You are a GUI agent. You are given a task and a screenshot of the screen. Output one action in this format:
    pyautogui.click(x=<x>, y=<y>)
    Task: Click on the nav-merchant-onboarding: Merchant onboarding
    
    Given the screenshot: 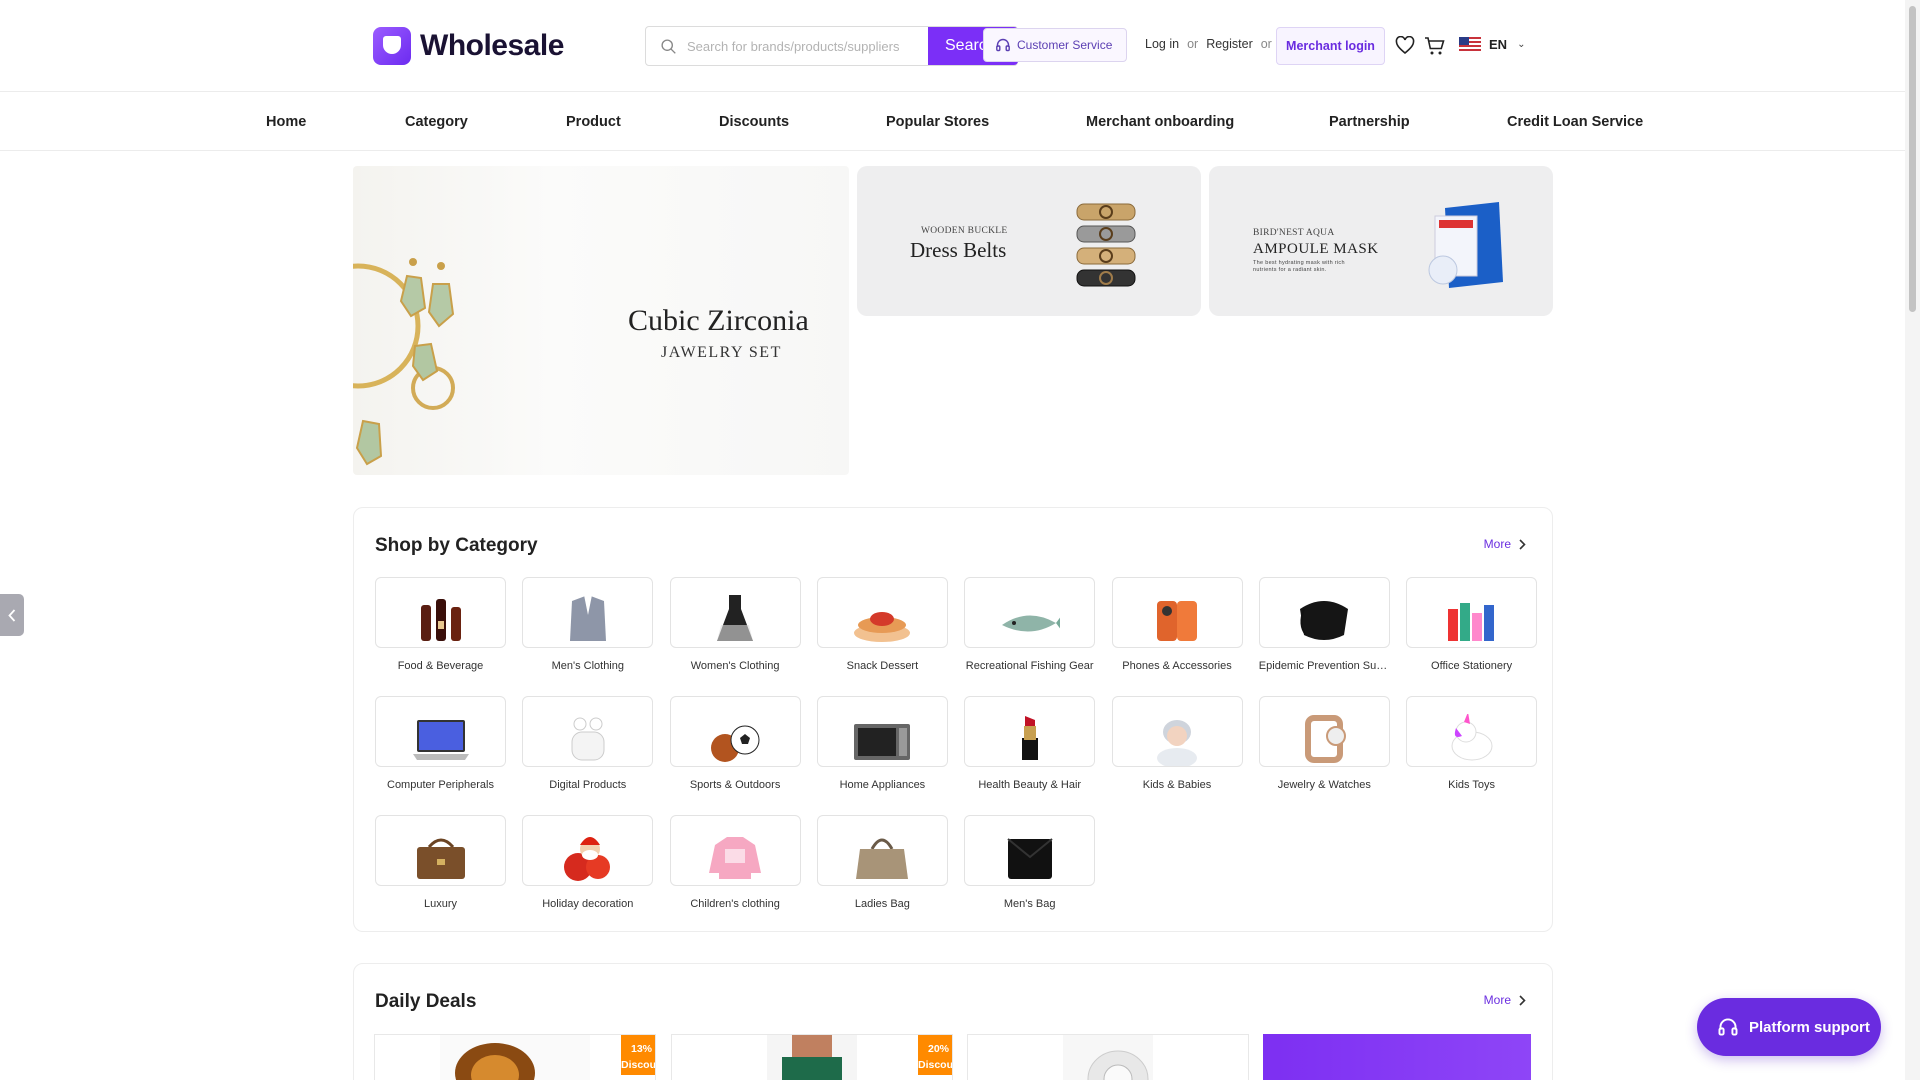 What is the action you would take?
    pyautogui.click(x=1160, y=122)
    